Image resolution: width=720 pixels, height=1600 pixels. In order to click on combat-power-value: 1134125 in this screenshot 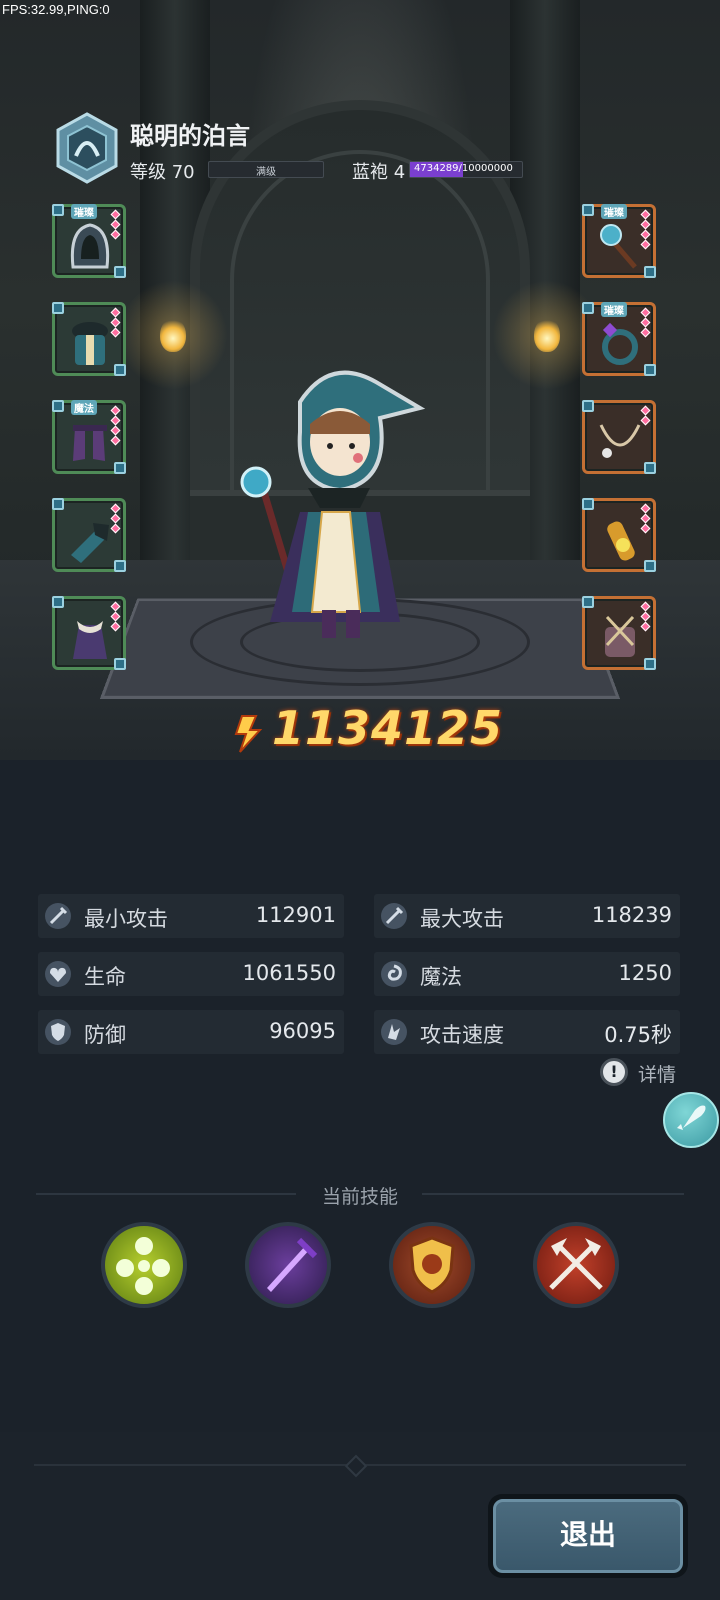, I will do `click(388, 728)`.